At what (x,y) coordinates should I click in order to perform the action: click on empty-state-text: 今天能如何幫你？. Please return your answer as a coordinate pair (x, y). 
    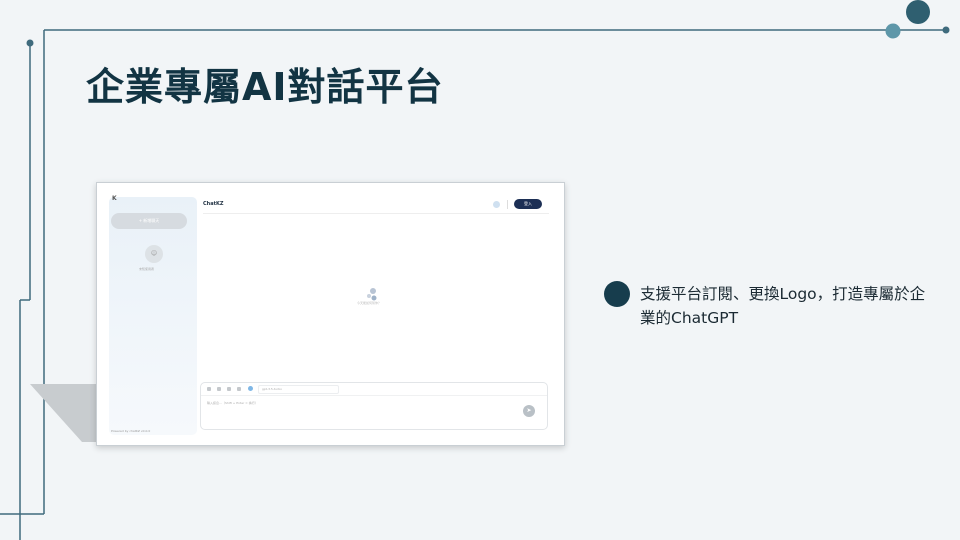
    Looking at the image, I should click on (369, 303).